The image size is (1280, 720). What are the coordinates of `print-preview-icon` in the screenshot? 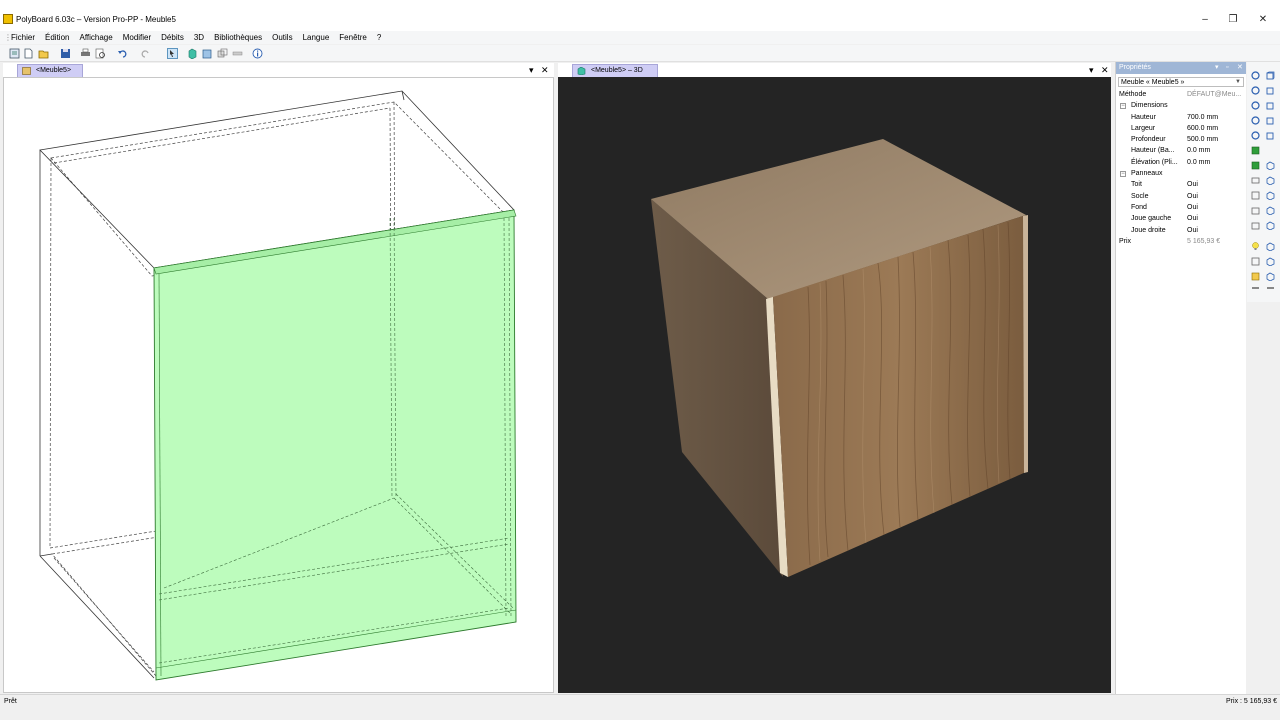 It's located at (100, 53).